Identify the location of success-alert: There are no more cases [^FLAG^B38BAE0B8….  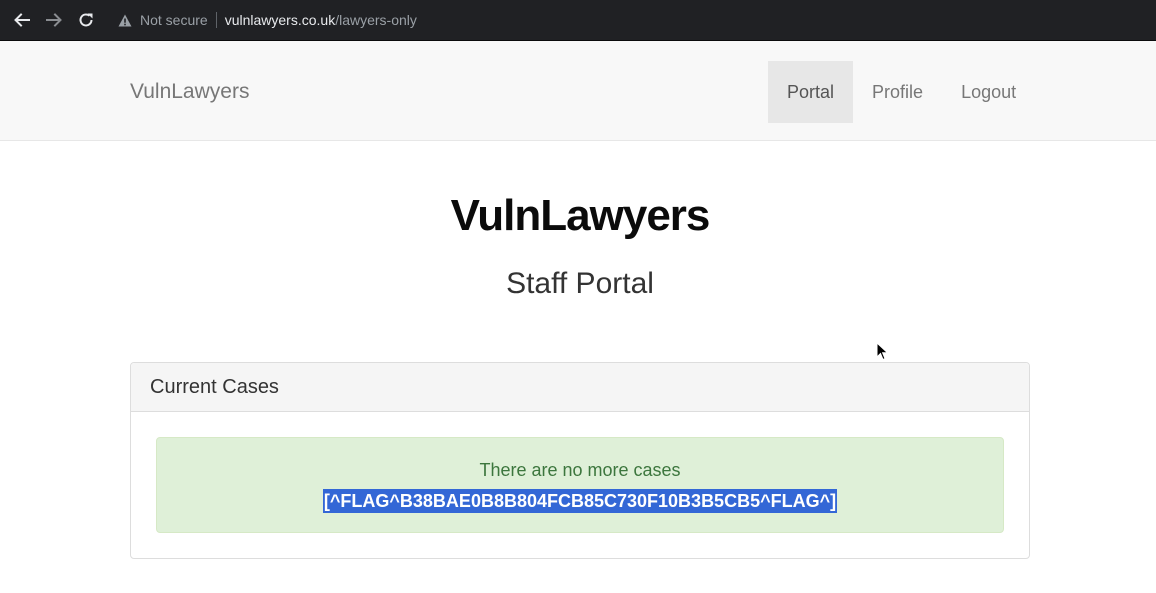
(580, 485).